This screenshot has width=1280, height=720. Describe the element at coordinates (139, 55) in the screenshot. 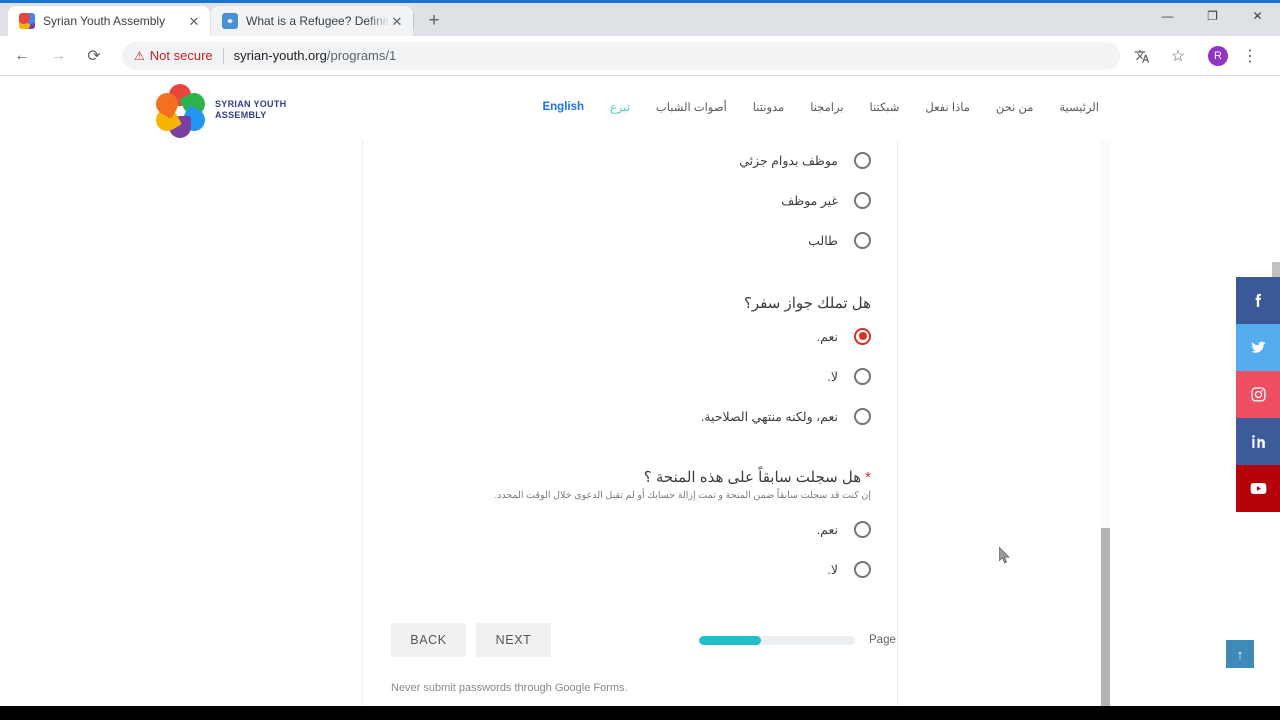

I see `not-secure-warning-icon: ⚠` at that location.